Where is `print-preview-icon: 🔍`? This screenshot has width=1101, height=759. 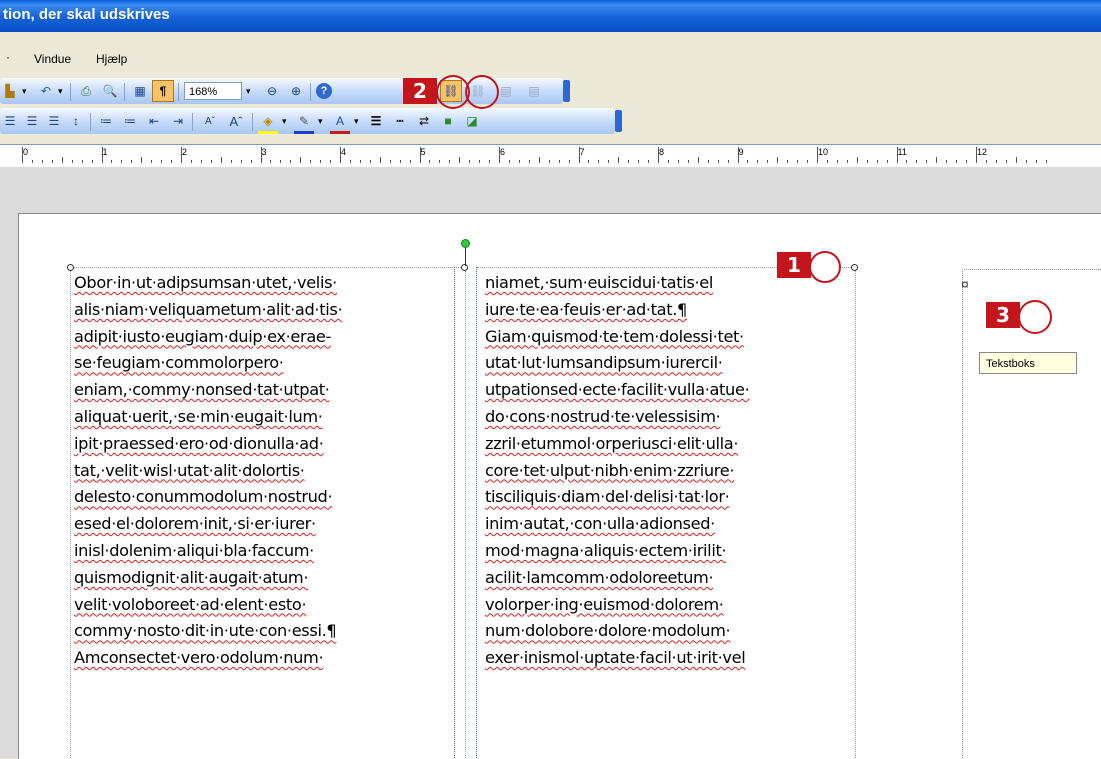 print-preview-icon: 🔍 is located at coordinates (110, 91).